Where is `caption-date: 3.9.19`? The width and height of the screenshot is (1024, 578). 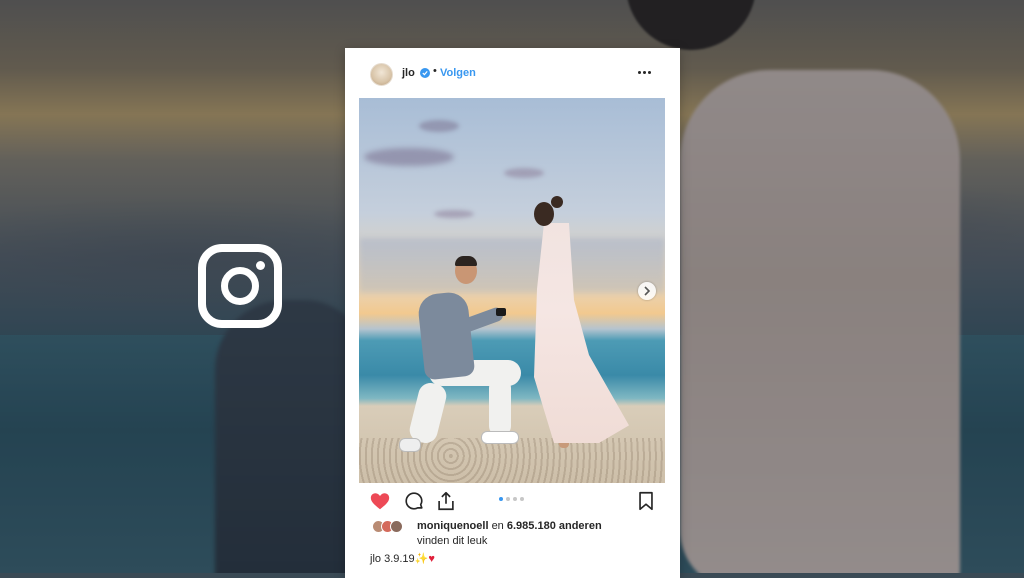
caption-date: 3.9.19 is located at coordinates (399, 559).